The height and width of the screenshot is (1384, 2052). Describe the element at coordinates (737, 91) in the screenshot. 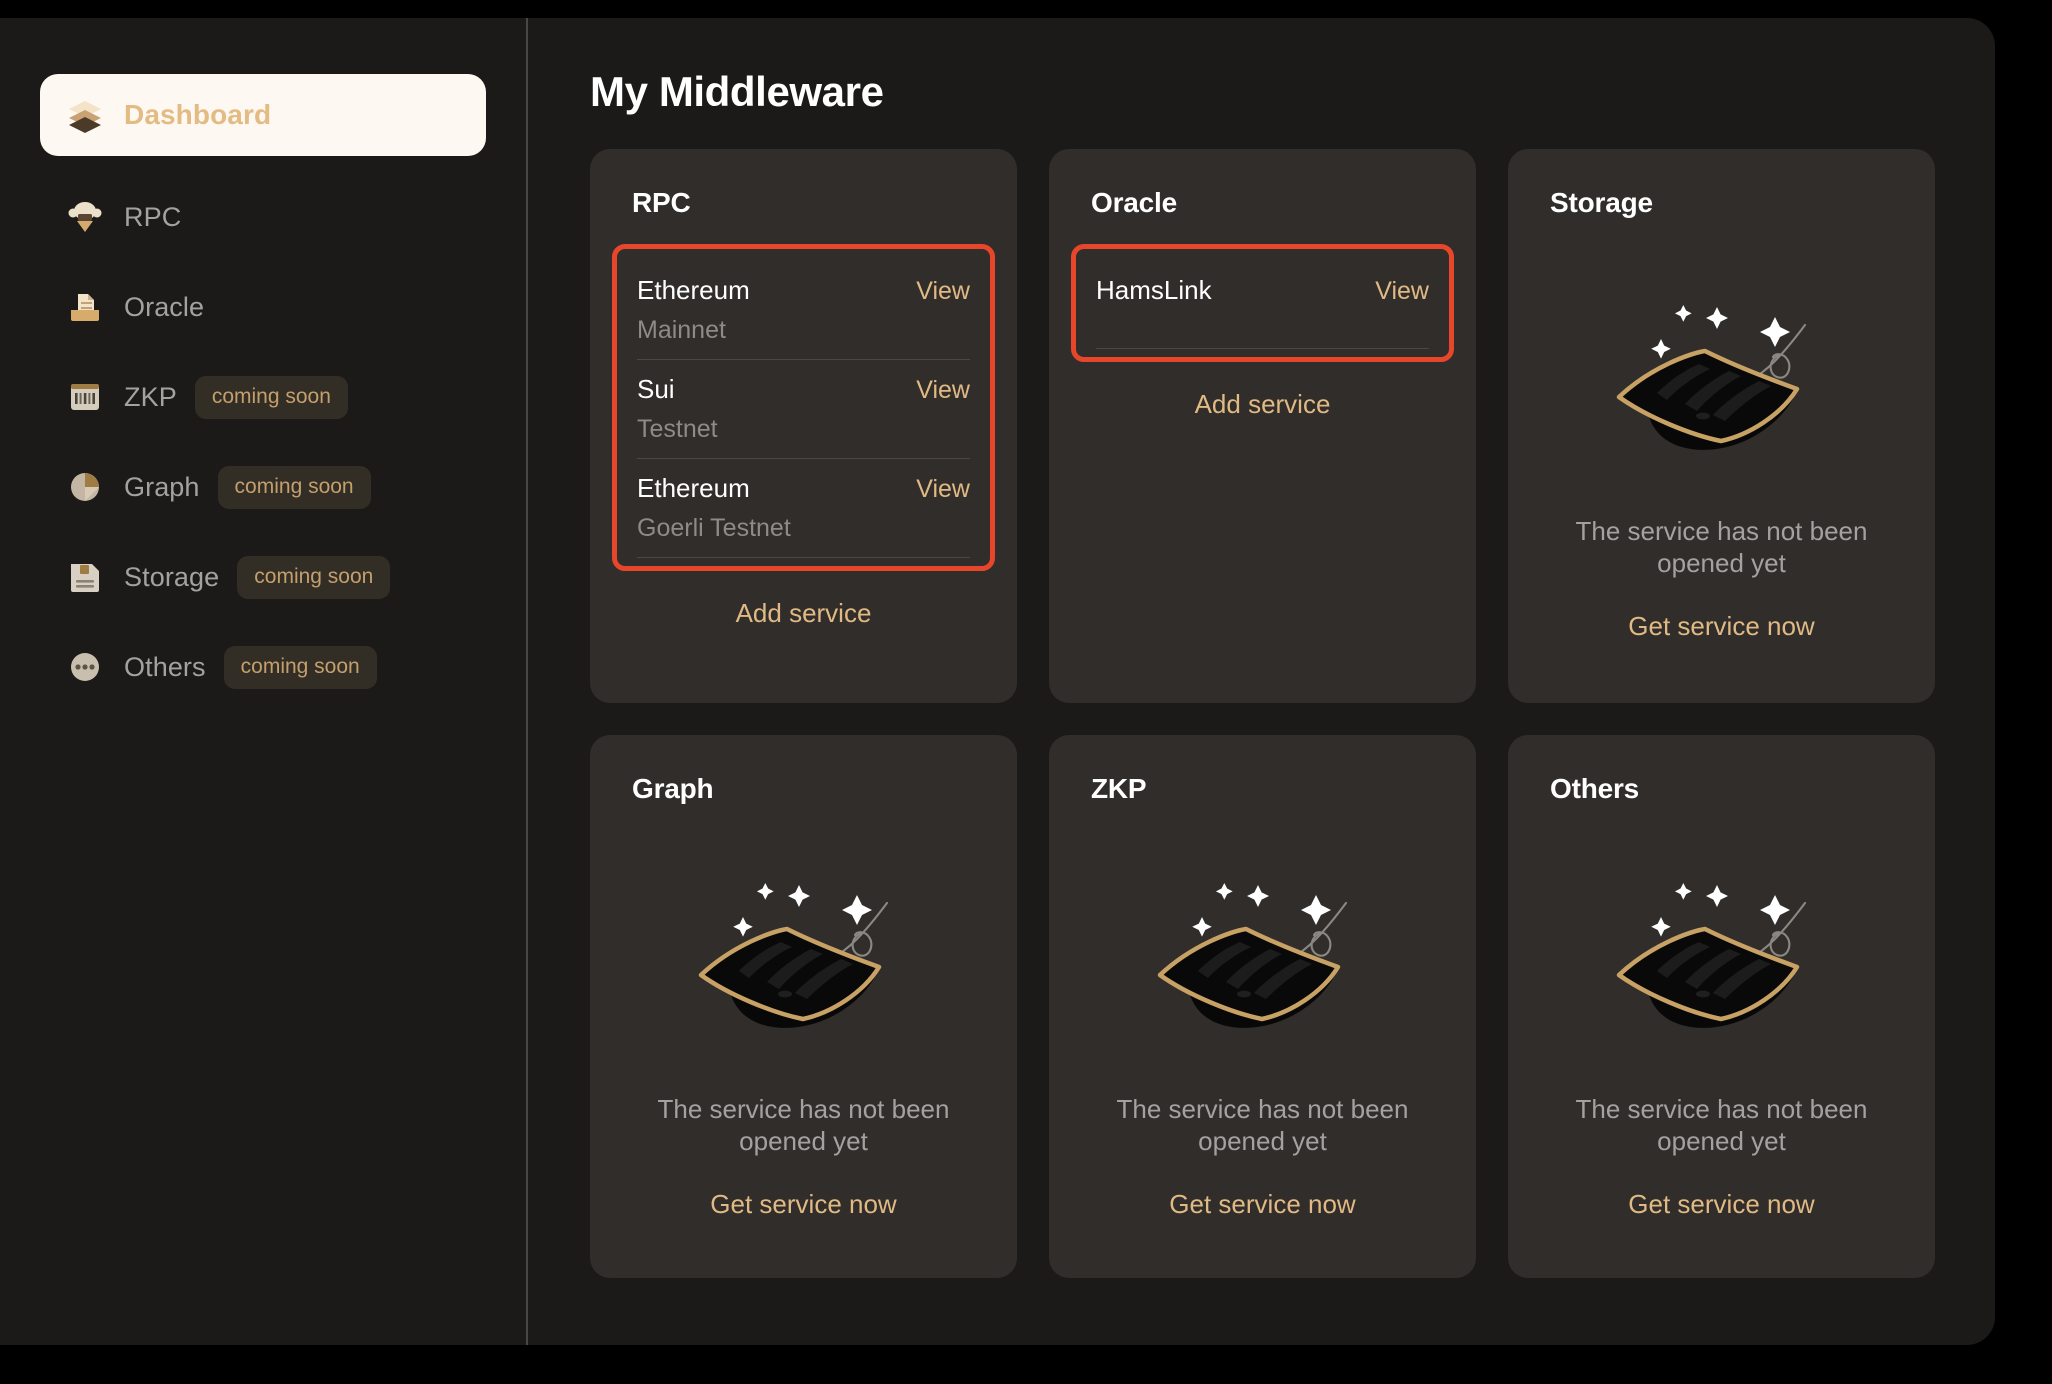

I see `page-title: My Middleware` at that location.